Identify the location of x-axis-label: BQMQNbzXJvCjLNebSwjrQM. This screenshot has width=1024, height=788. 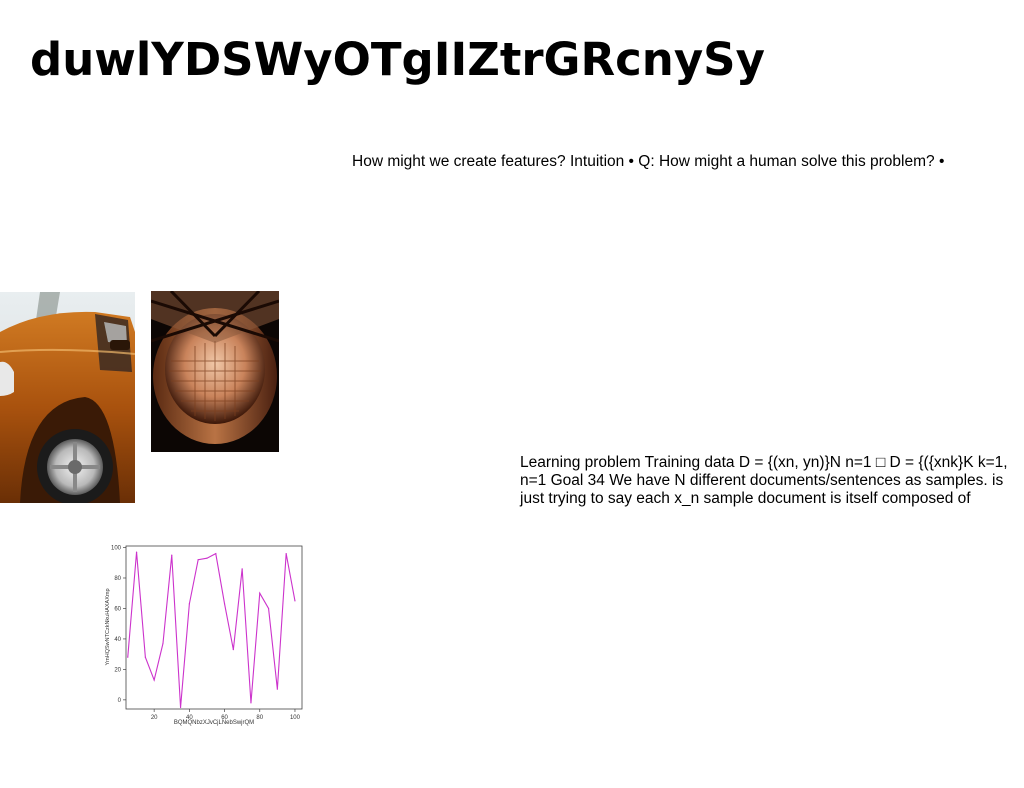
(214, 723).